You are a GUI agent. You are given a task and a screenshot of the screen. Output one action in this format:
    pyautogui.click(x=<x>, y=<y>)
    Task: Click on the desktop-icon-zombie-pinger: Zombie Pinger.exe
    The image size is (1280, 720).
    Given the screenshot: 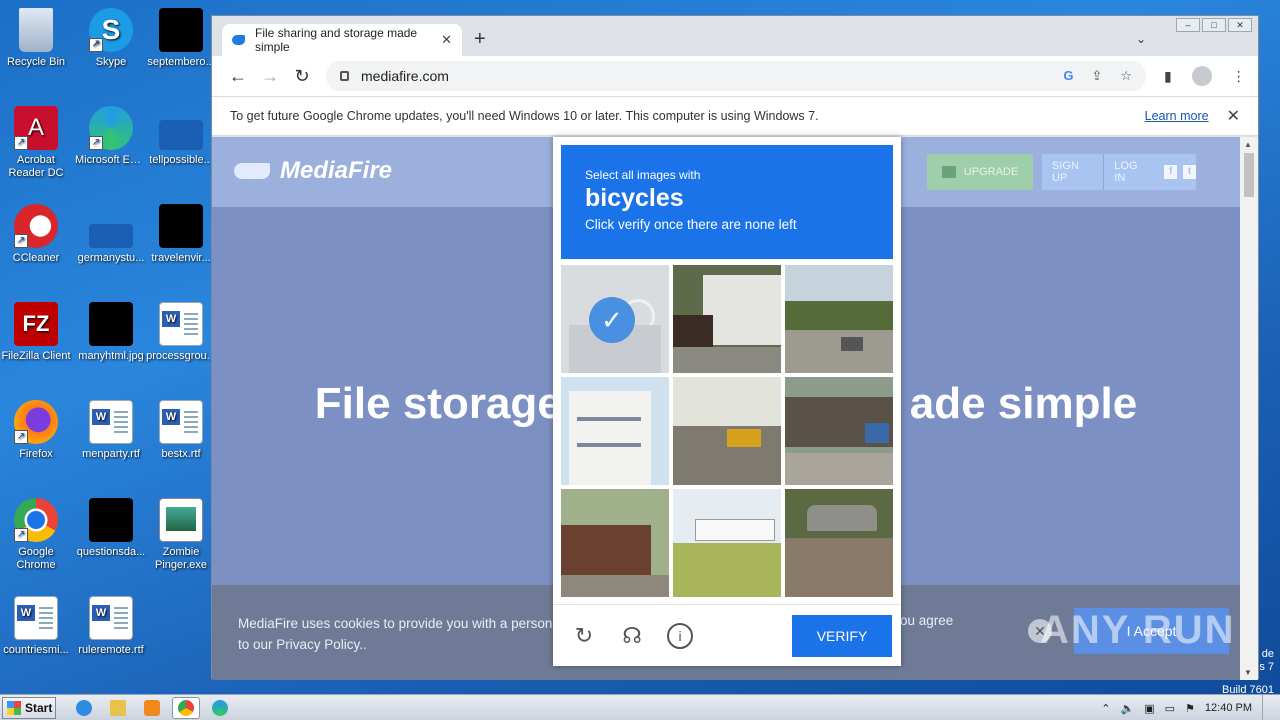 What is the action you would take?
    pyautogui.click(x=181, y=535)
    